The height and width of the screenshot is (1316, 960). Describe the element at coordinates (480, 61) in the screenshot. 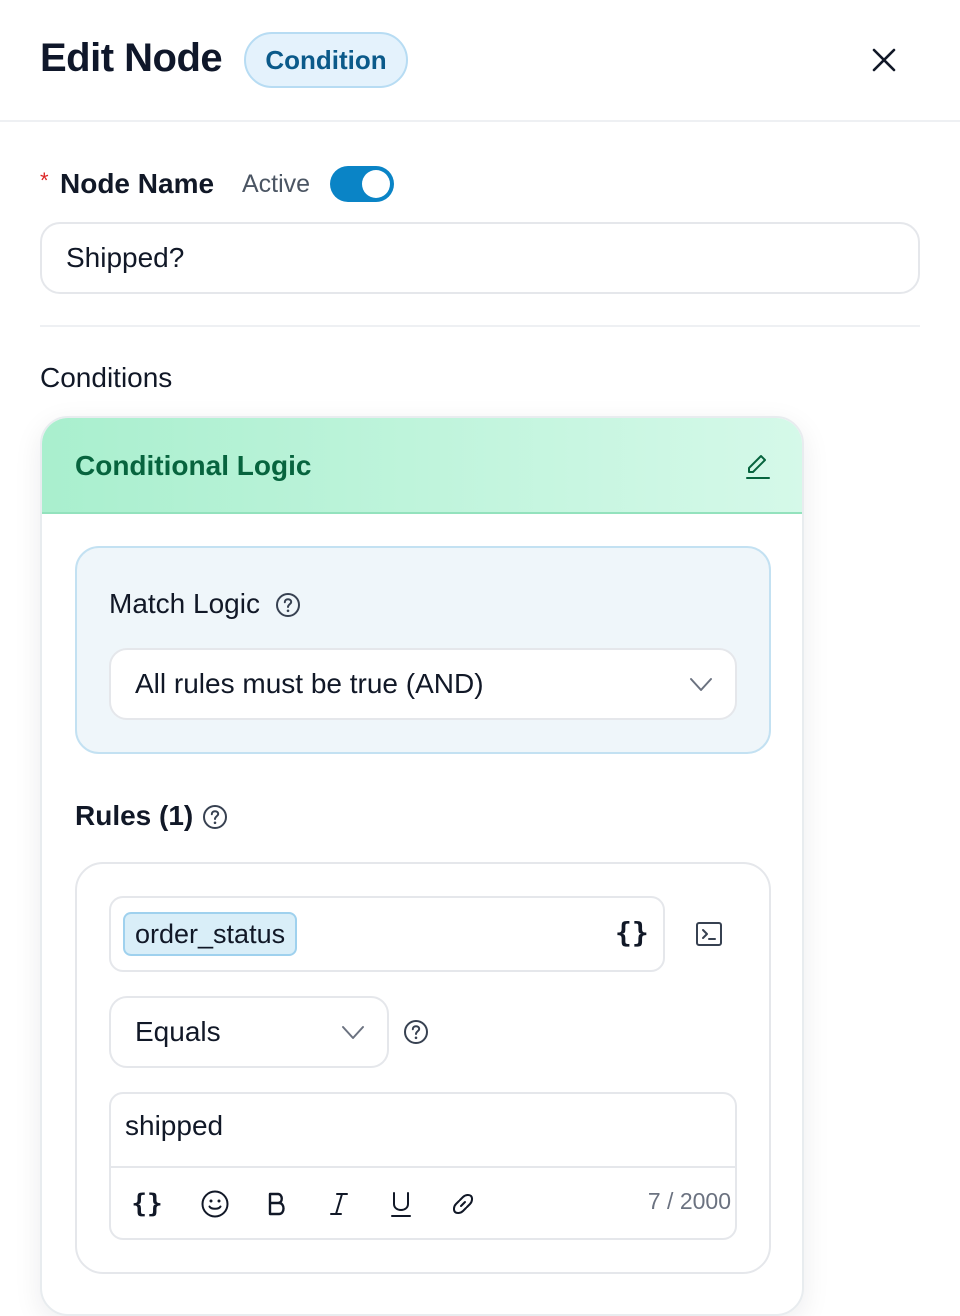

I see `drawer-header: Edit Node Condition` at that location.